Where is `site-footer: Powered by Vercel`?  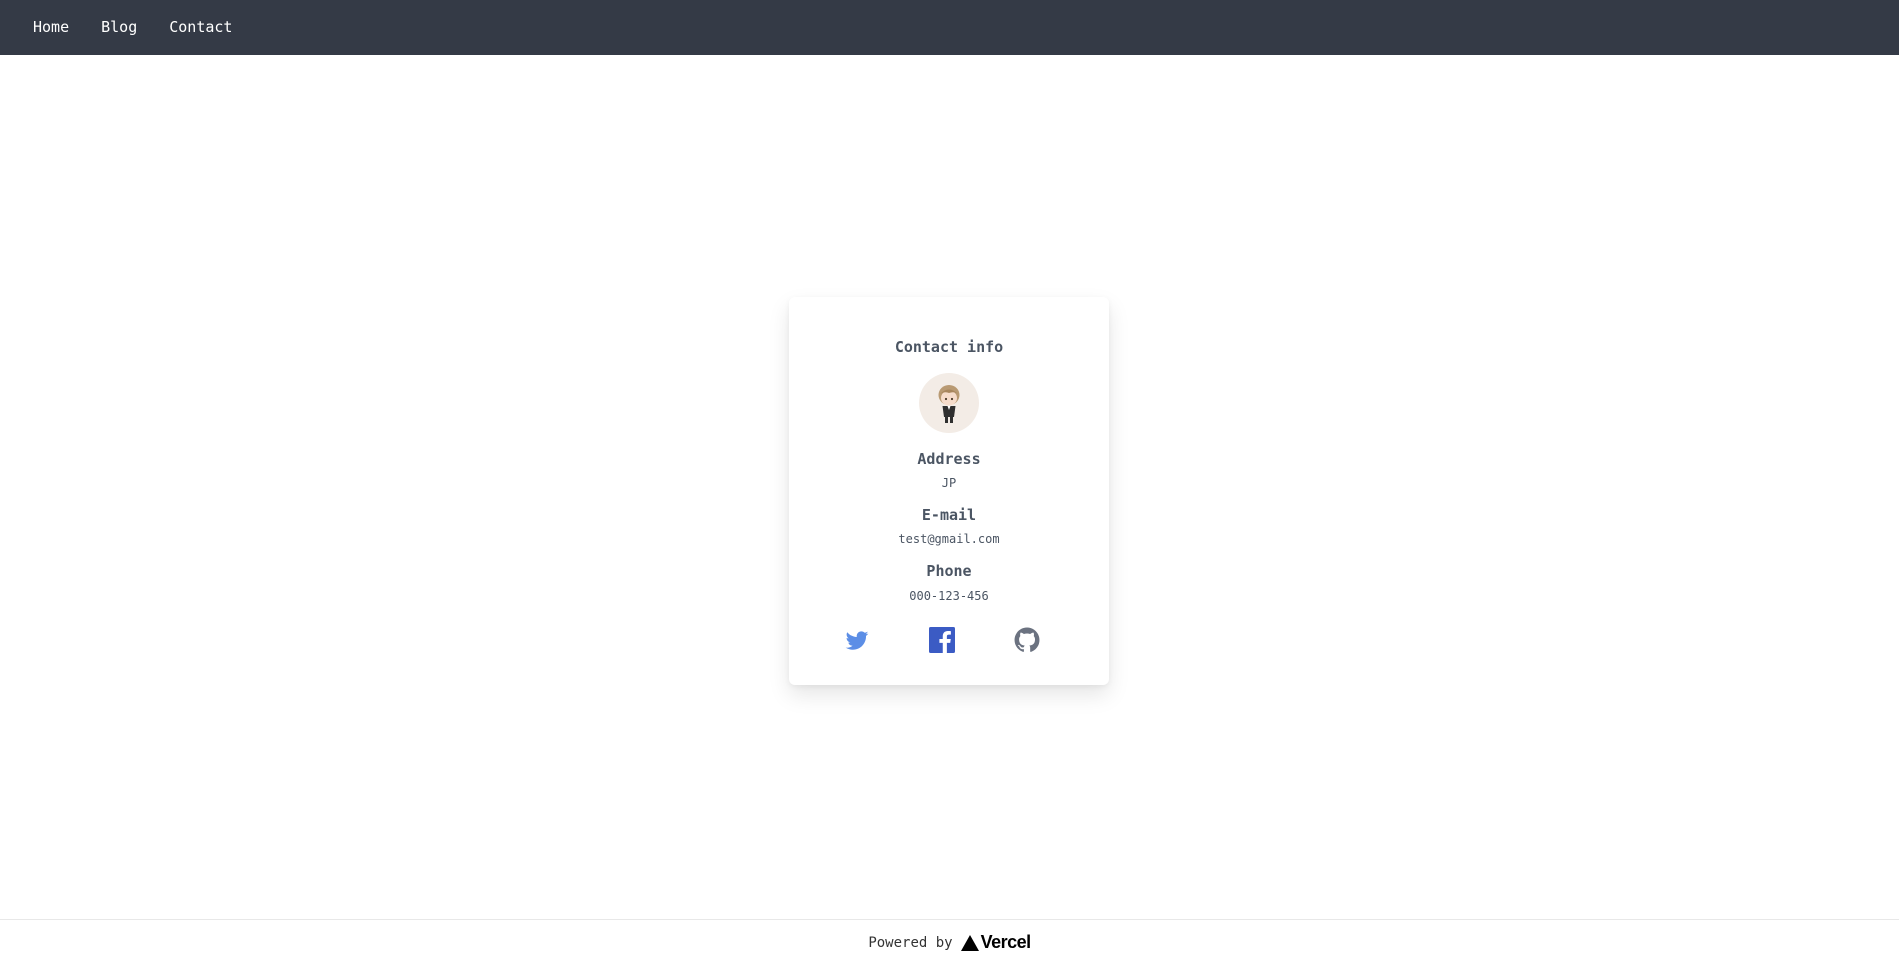
site-footer: Powered by Vercel is located at coordinates (949, 942).